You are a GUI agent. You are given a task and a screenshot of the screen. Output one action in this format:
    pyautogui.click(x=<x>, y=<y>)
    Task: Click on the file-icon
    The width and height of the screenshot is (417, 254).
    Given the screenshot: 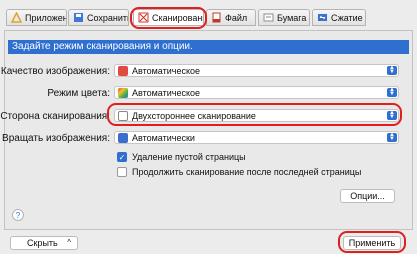 What is the action you would take?
    pyautogui.click(x=216, y=17)
    